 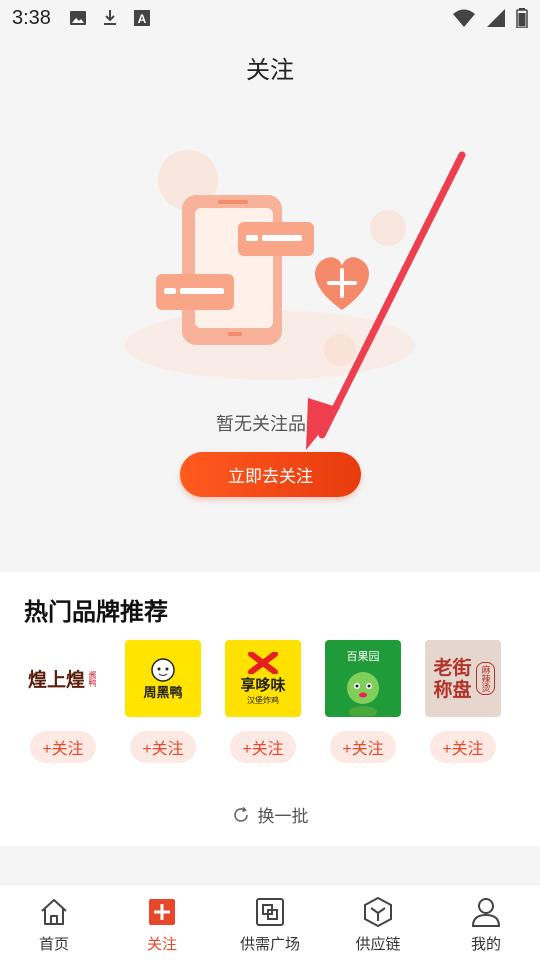 I want to click on nav-label: 我的, so click(x=485, y=944).